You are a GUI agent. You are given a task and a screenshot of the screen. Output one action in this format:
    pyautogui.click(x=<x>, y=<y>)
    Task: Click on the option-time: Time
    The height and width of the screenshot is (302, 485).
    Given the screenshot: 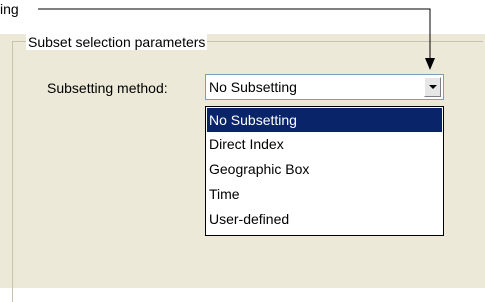 What is the action you would take?
    pyautogui.click(x=324, y=194)
    